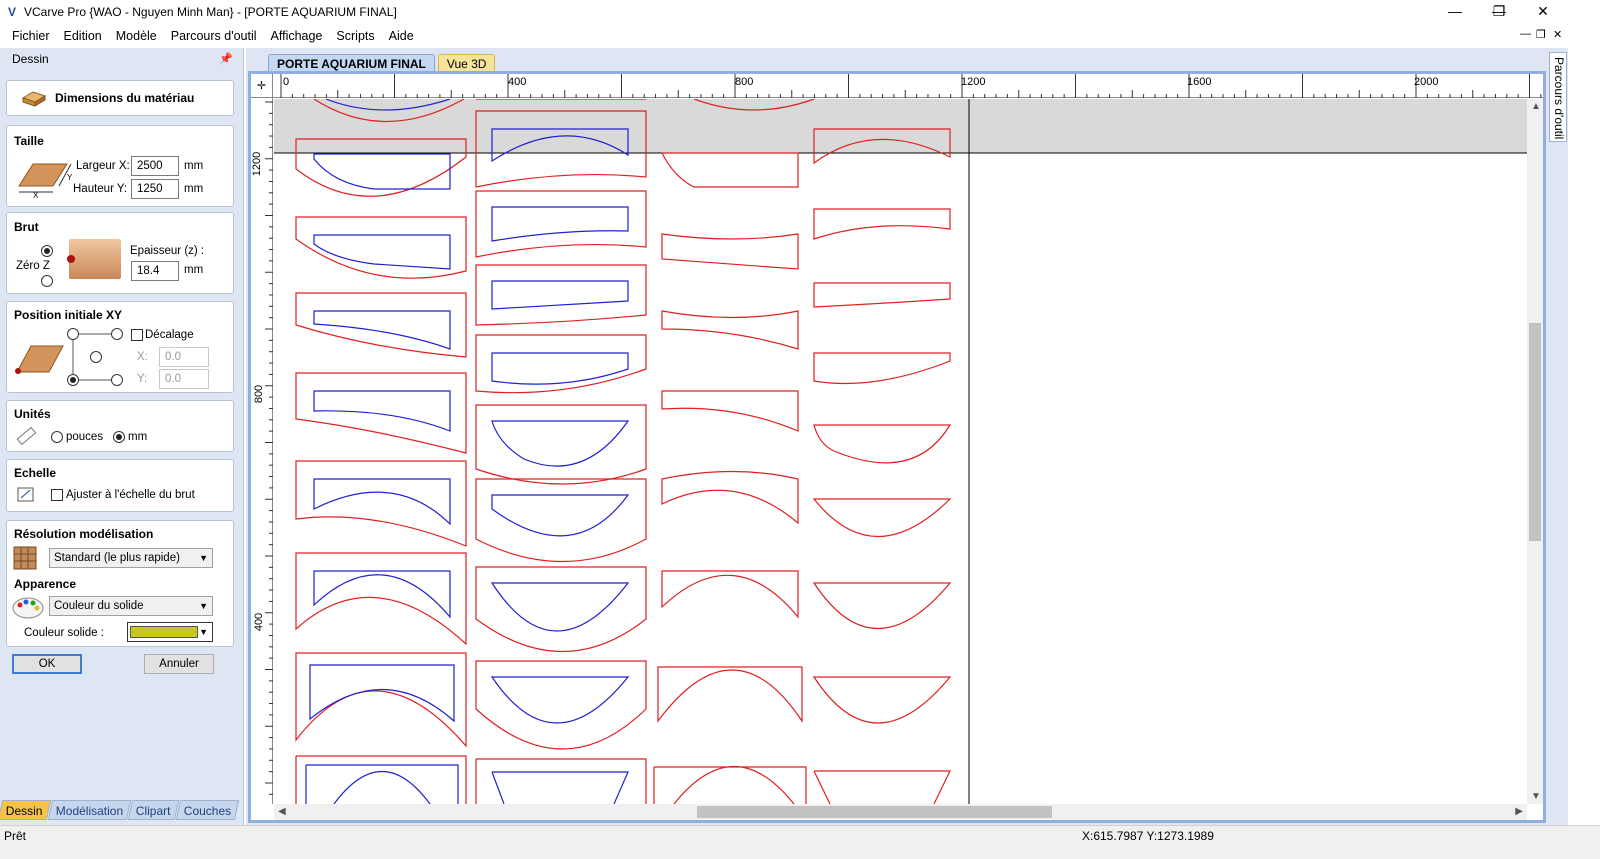 The width and height of the screenshot is (1600, 859). I want to click on zero-z-top-radio, so click(47, 251).